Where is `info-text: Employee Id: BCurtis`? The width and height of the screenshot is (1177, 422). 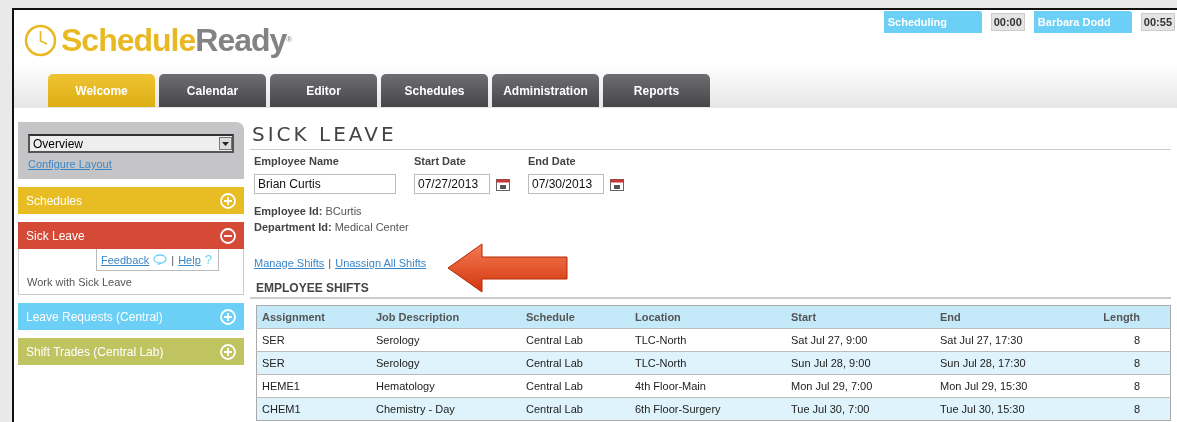 info-text: Employee Id: BCurtis is located at coordinates (308, 211).